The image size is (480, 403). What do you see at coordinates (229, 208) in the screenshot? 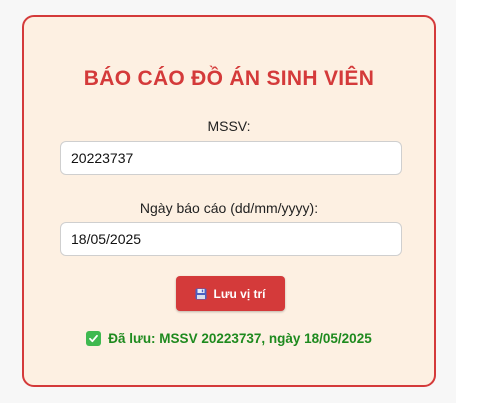
I see `report-date-label: Ngày báo cáo (dd/mm/yyyy):` at bounding box center [229, 208].